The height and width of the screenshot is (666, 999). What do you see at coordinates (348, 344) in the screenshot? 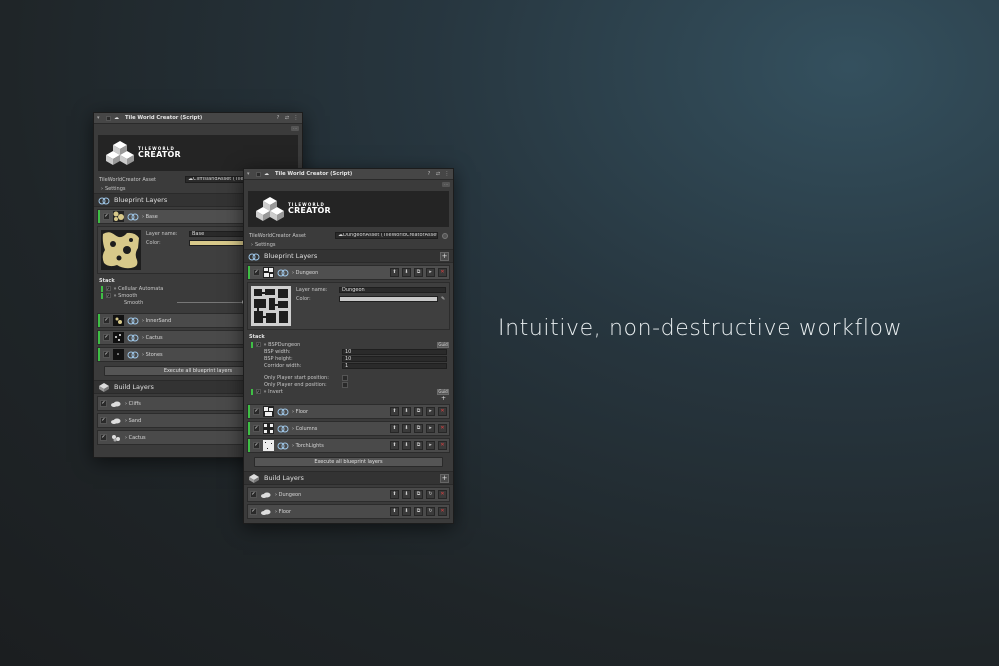
I see `stack-item-bsp: ✓ » BSPDungeon Guid` at bounding box center [348, 344].